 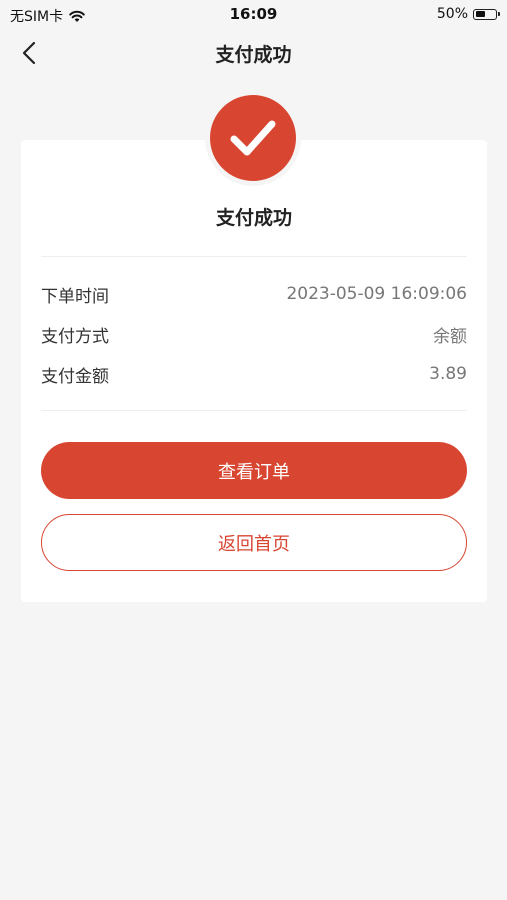 I want to click on status-time: 16:09, so click(x=253, y=14).